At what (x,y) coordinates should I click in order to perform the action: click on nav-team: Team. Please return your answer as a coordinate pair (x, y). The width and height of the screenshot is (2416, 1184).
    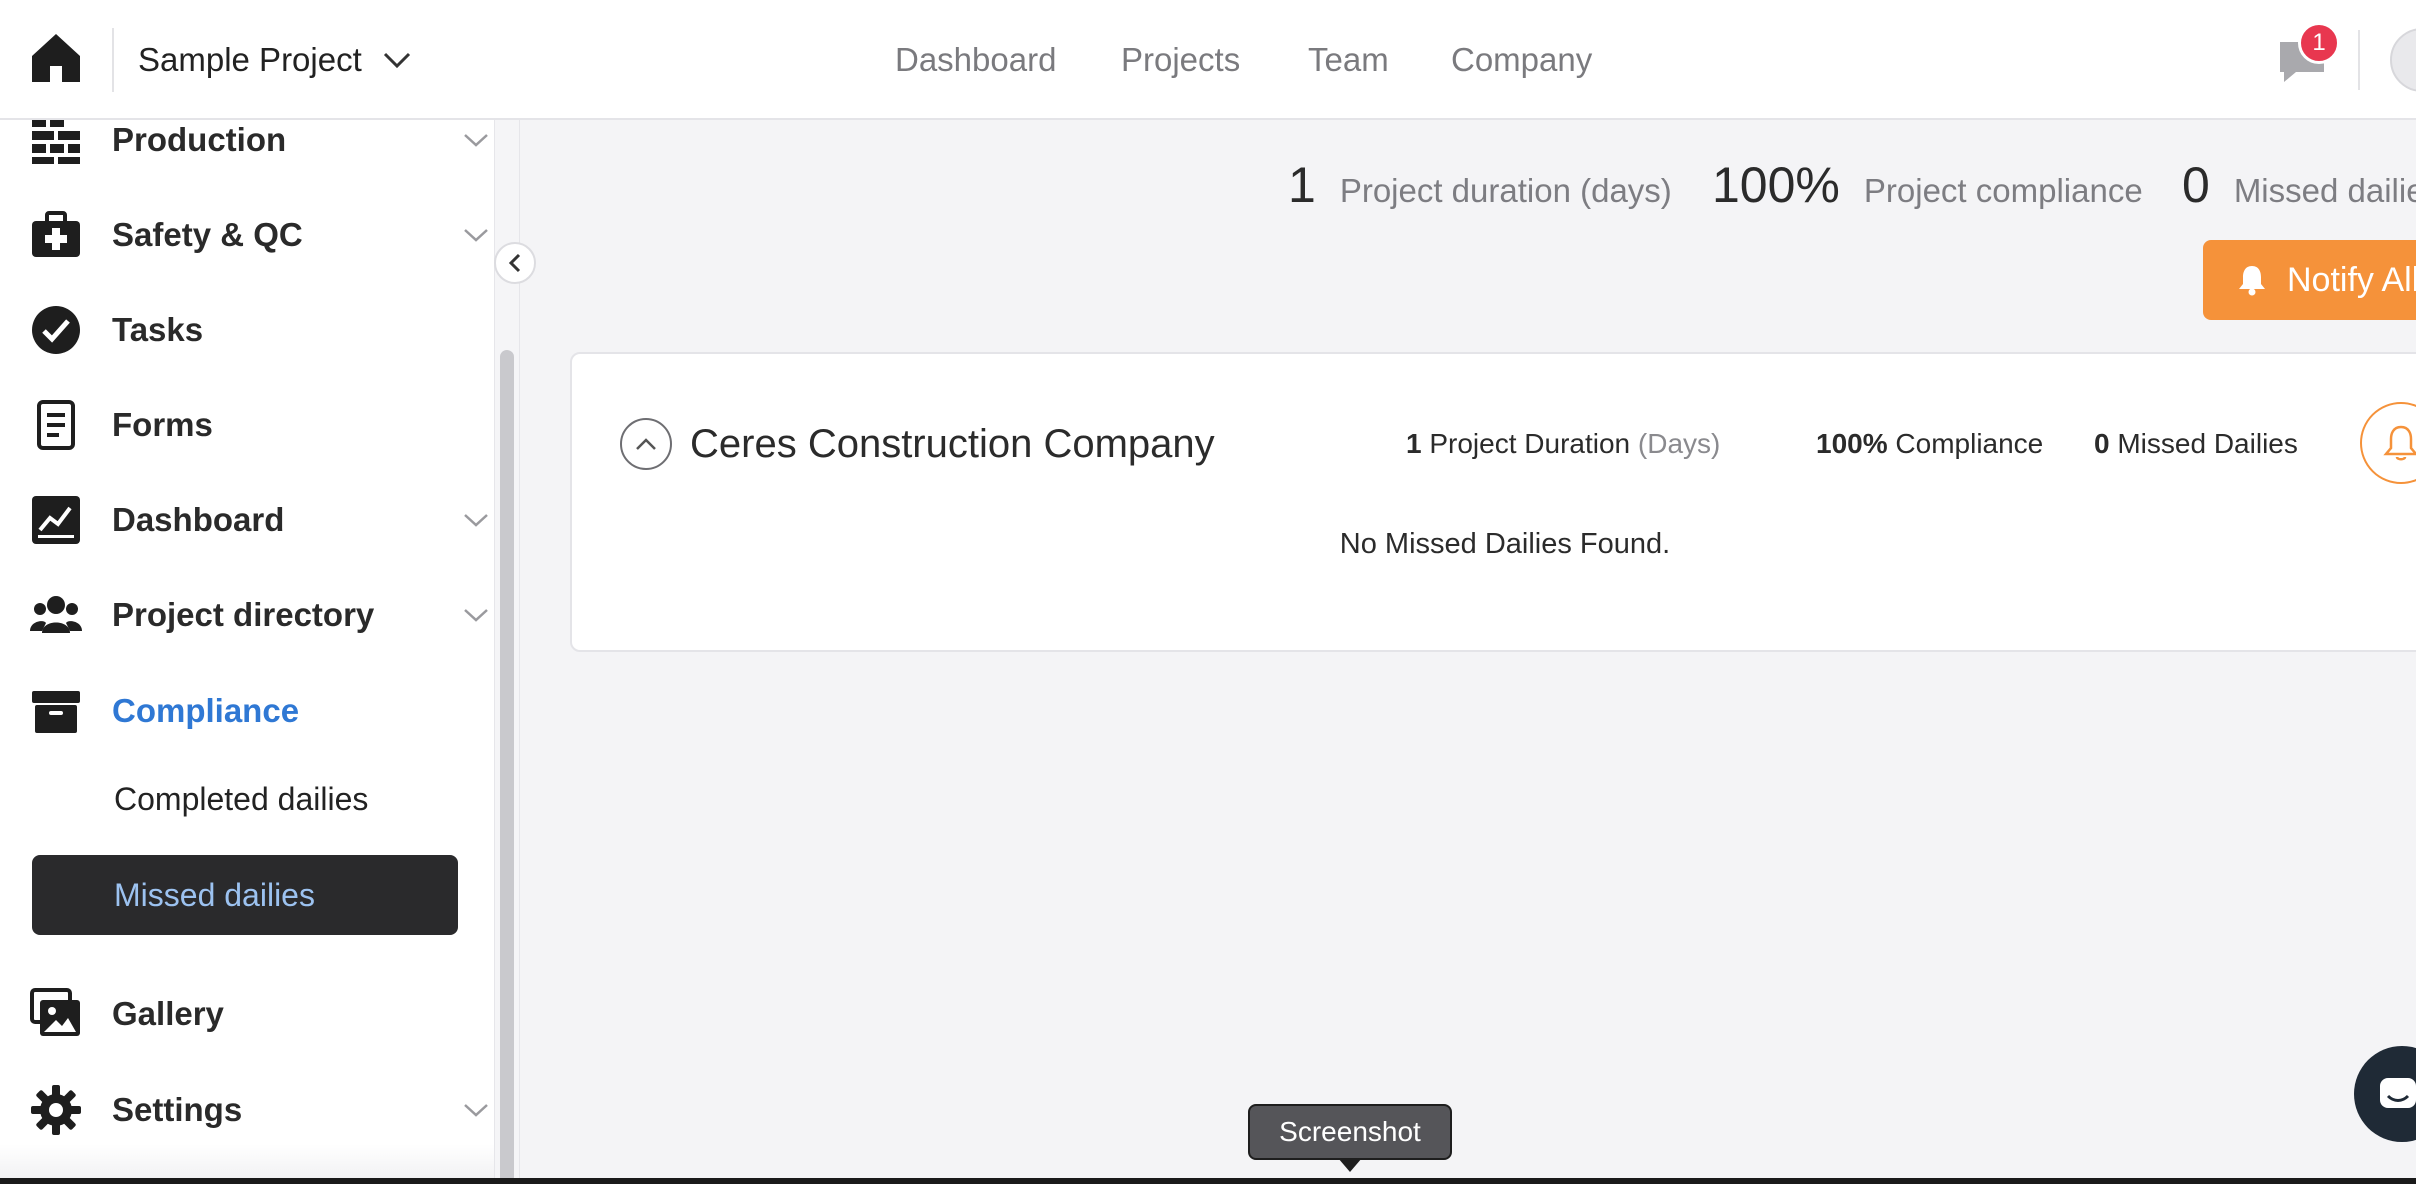
    Looking at the image, I should click on (1348, 60).